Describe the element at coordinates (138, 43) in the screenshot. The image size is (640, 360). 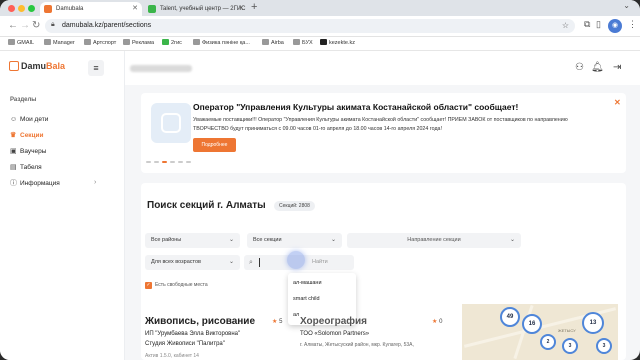
I see `bookmark-reklama: Реклама` at that location.